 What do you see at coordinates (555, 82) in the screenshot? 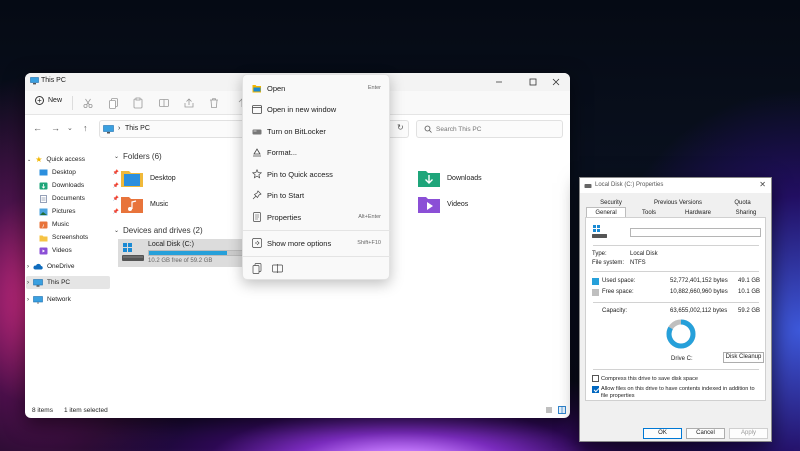
I see `close-button` at bounding box center [555, 82].